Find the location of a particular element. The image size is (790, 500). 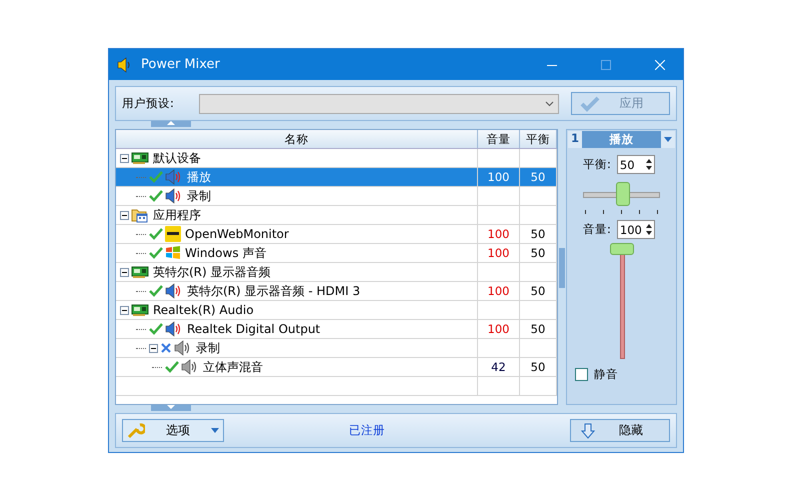

item-label: 播放 is located at coordinates (198, 177).